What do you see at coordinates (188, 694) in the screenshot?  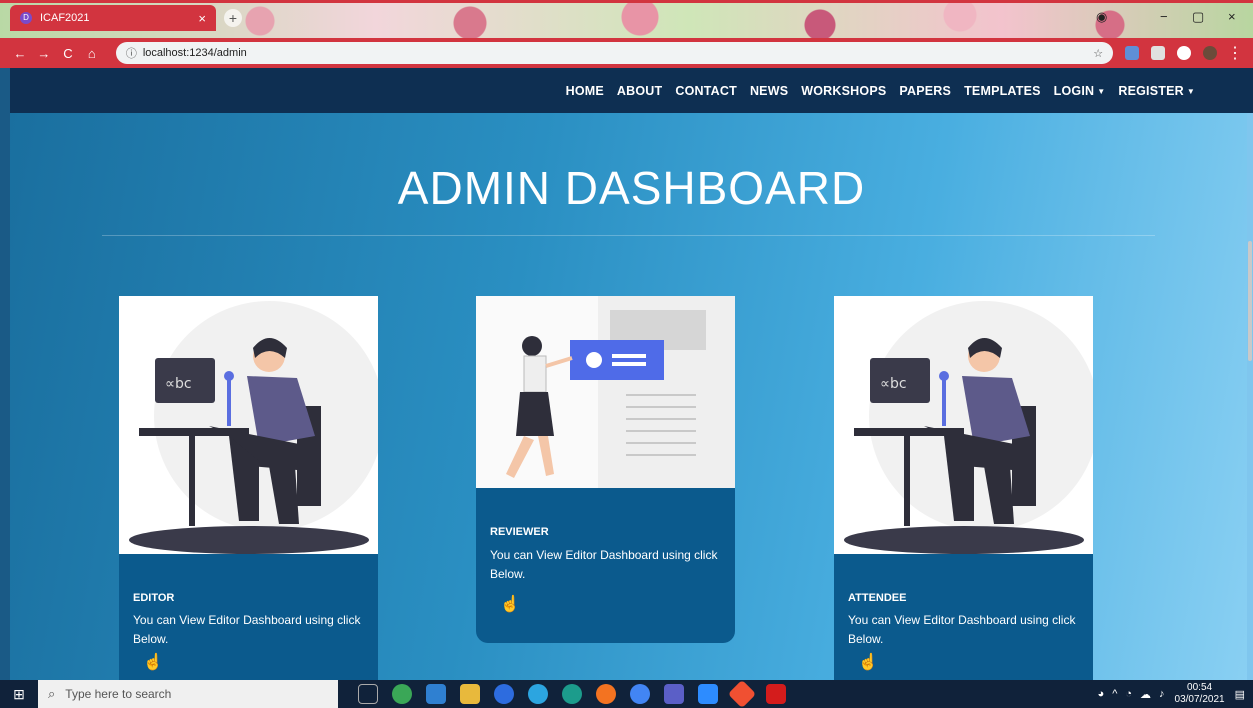 I see `taskbar-search-box: ⌕ Type here to search` at bounding box center [188, 694].